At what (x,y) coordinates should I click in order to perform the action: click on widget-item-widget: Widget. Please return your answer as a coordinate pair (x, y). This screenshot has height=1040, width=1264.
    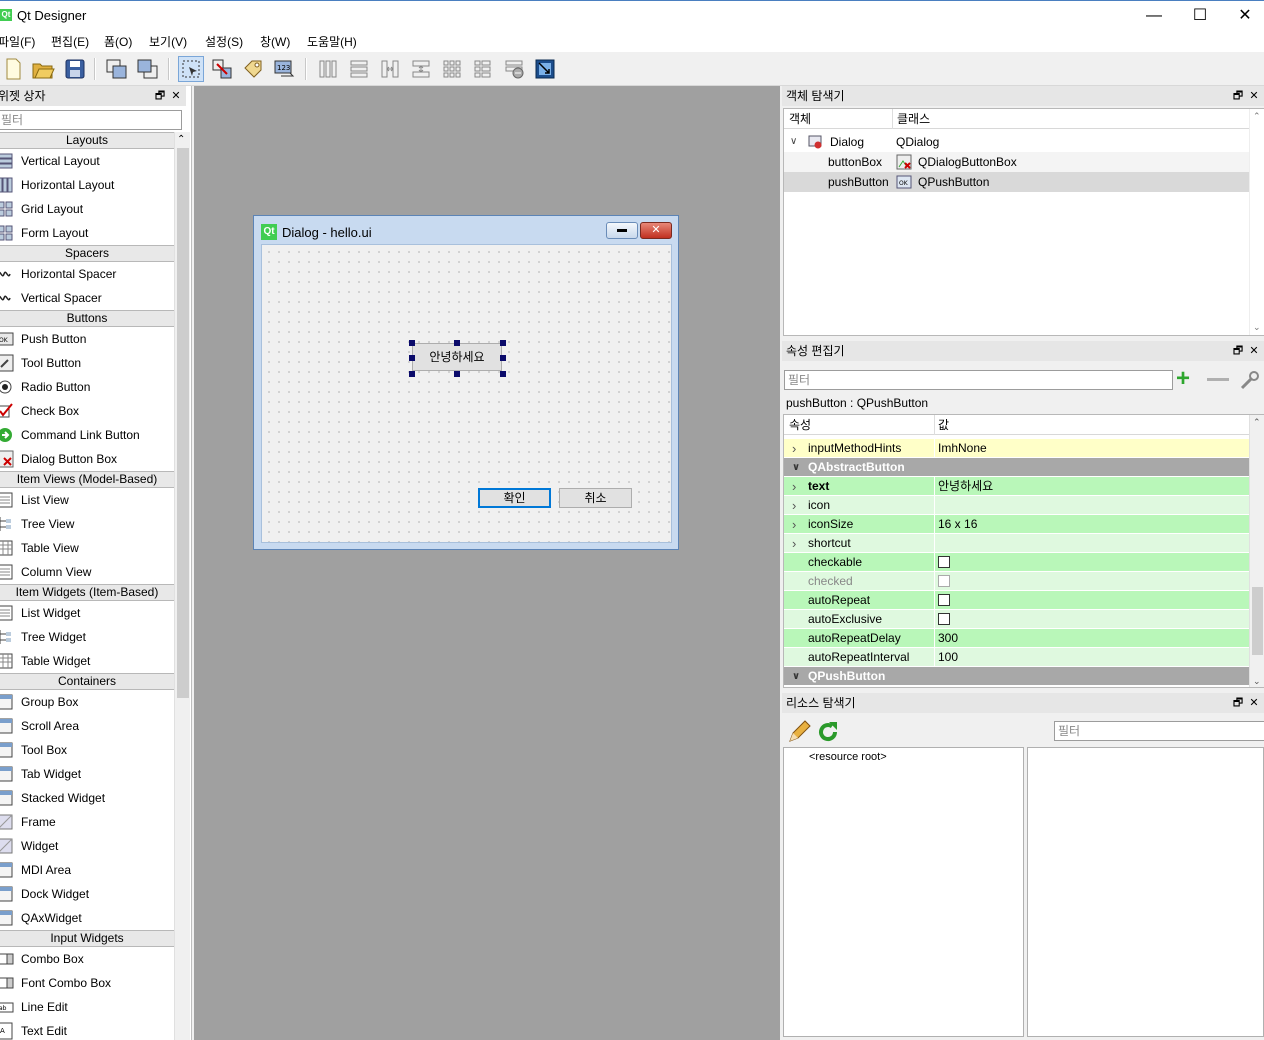
    Looking at the image, I should click on (87, 846).